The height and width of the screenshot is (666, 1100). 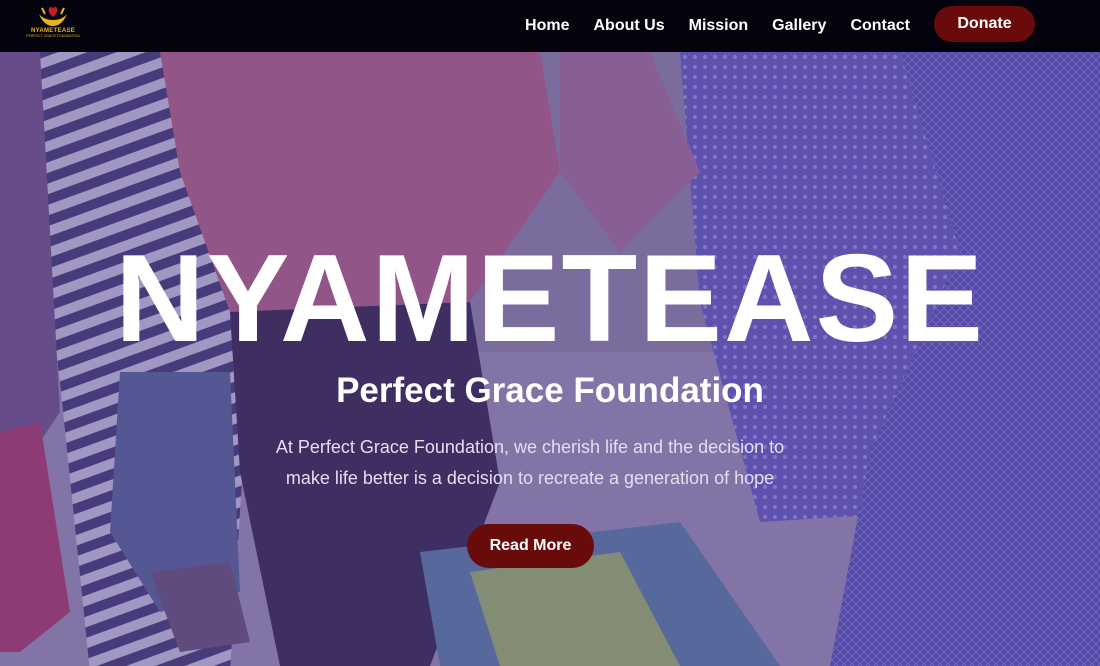 What do you see at coordinates (880, 26) in the screenshot?
I see `nav-contact: Contact` at bounding box center [880, 26].